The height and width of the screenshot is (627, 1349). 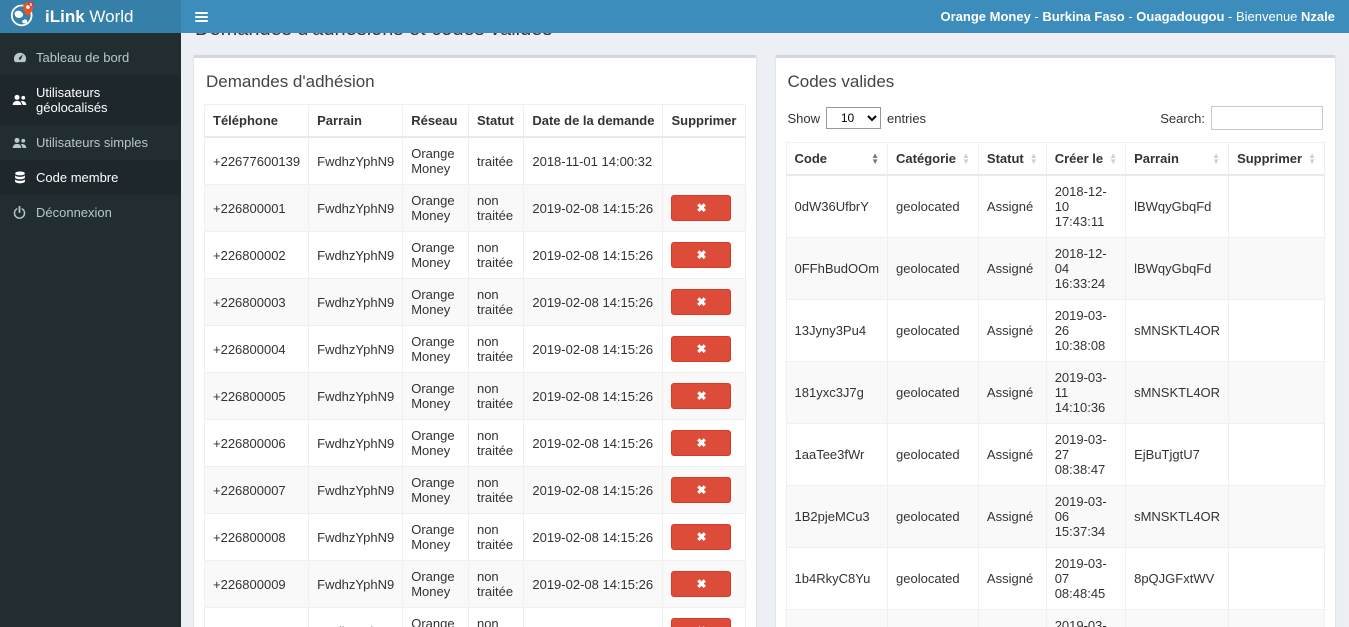 What do you see at coordinates (90, 142) in the screenshot?
I see `sidebar-item: Utilisateurs simples` at bounding box center [90, 142].